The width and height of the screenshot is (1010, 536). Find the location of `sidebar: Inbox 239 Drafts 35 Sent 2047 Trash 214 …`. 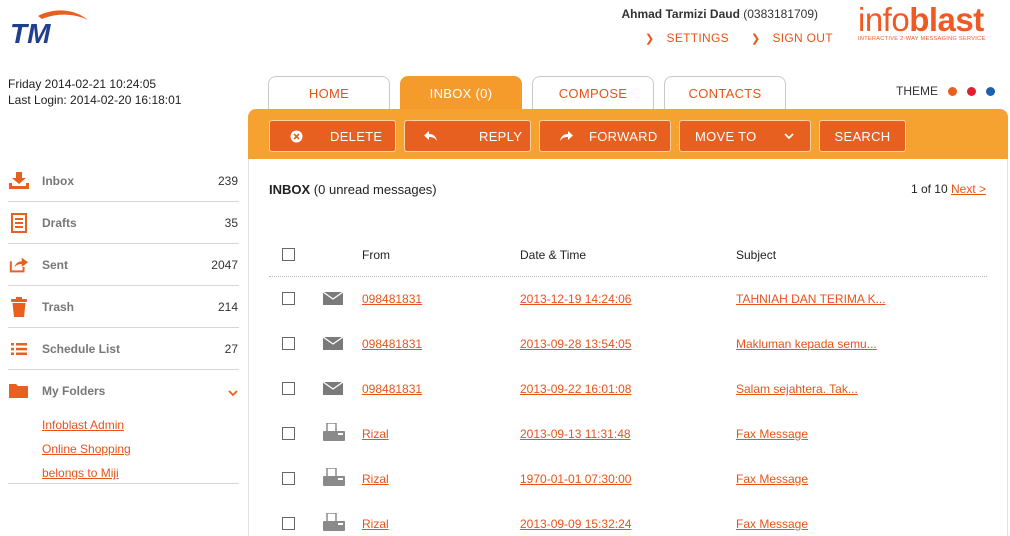

sidebar: Inbox 239 Drafts 35 Sent 2047 Trash 214 … is located at coordinates (123, 322).